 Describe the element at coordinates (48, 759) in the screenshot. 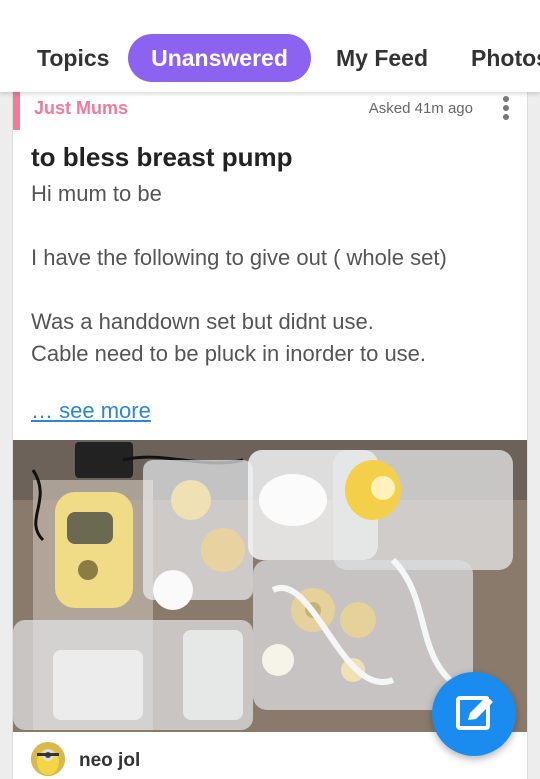

I see `avatar` at that location.